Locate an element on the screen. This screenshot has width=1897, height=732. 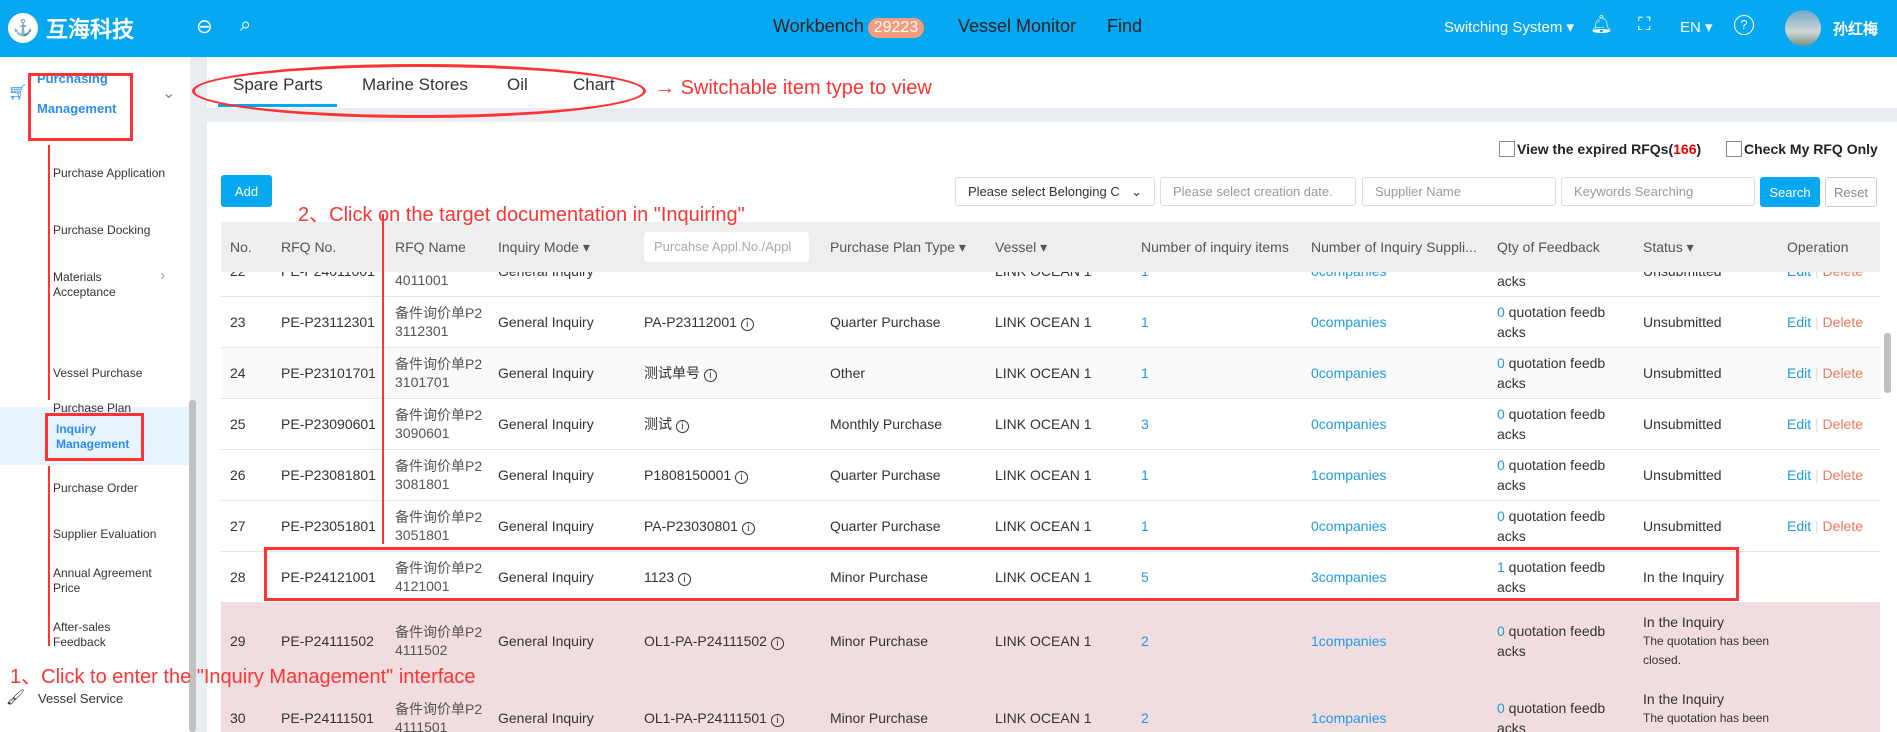
belonging-select: Please select Belonging C ⌄ is located at coordinates (1055, 191).